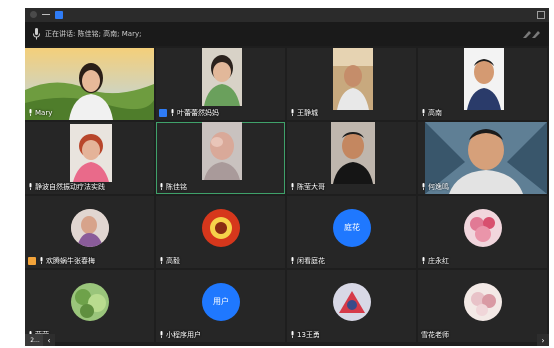  Describe the element at coordinates (189, 113) in the screenshot. I see `participant-name: 叶蕾蕾然妈妈` at that location.